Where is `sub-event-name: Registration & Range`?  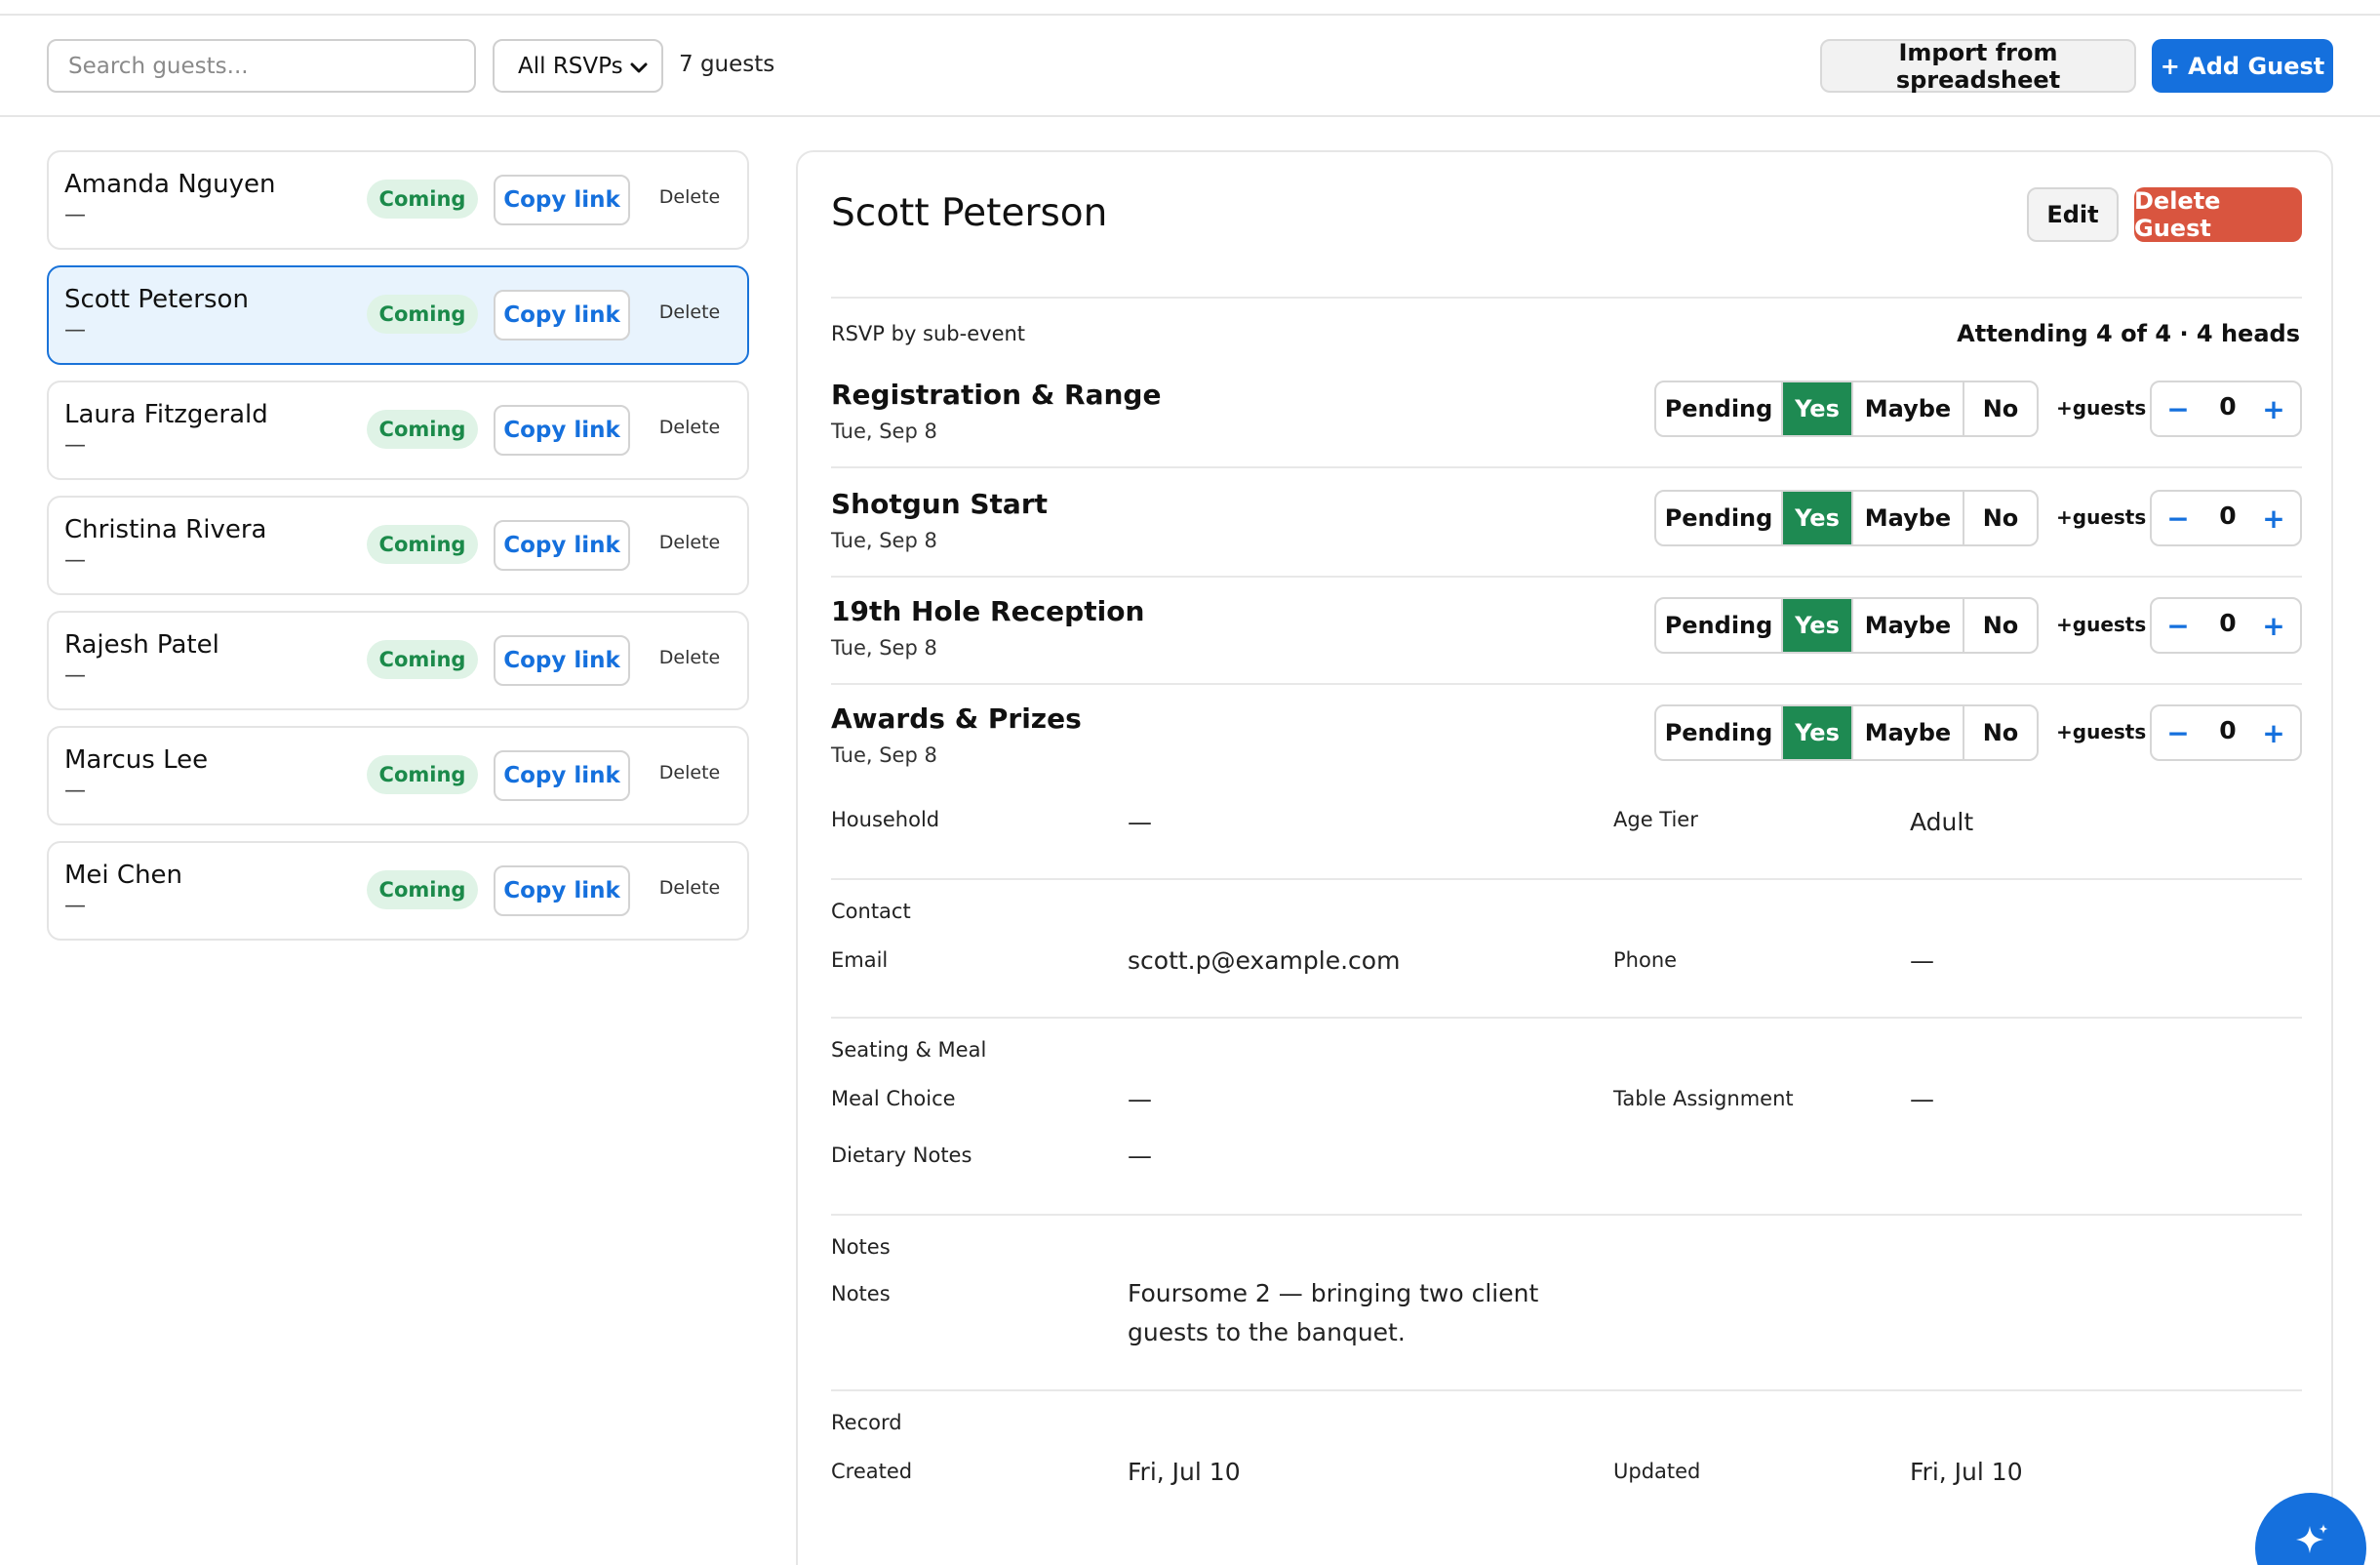 sub-event-name: Registration & Range is located at coordinates (996, 395).